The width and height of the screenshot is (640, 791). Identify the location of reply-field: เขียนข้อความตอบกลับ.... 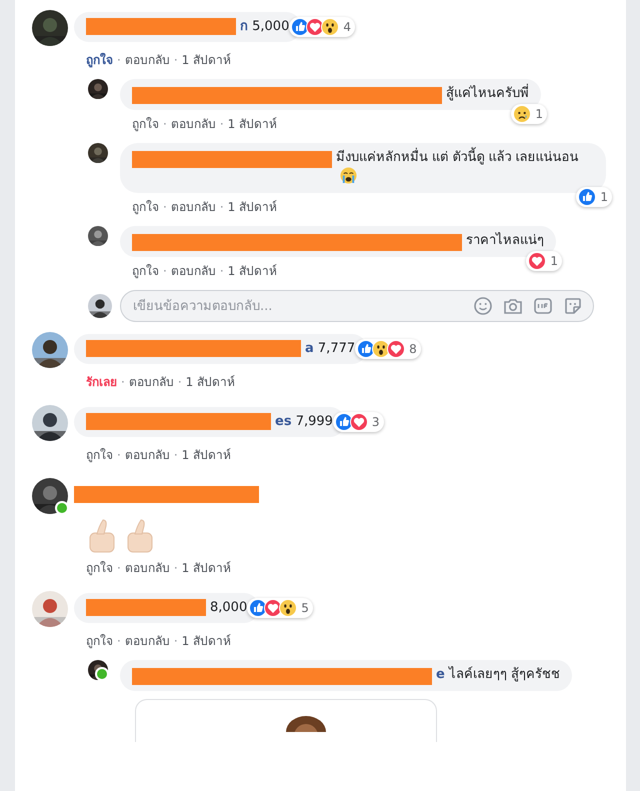
(357, 306).